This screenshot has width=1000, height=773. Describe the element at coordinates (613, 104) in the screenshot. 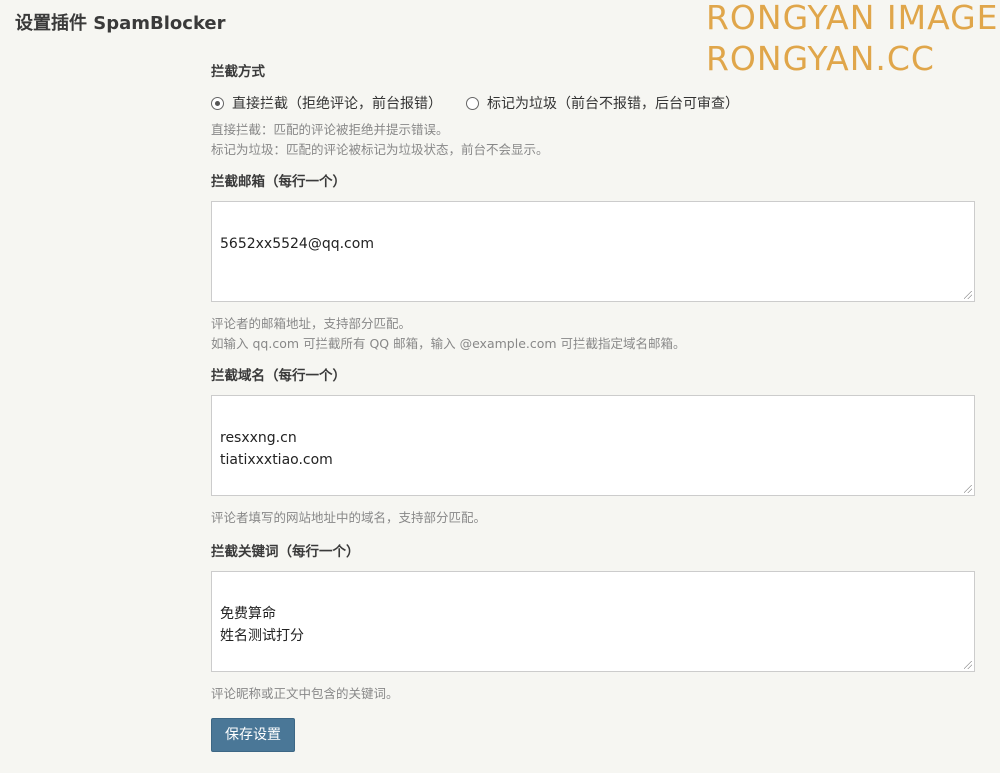

I see `radio-label-mark-spam: 标记为垃圾（前台不报错，后台可审查）` at that location.